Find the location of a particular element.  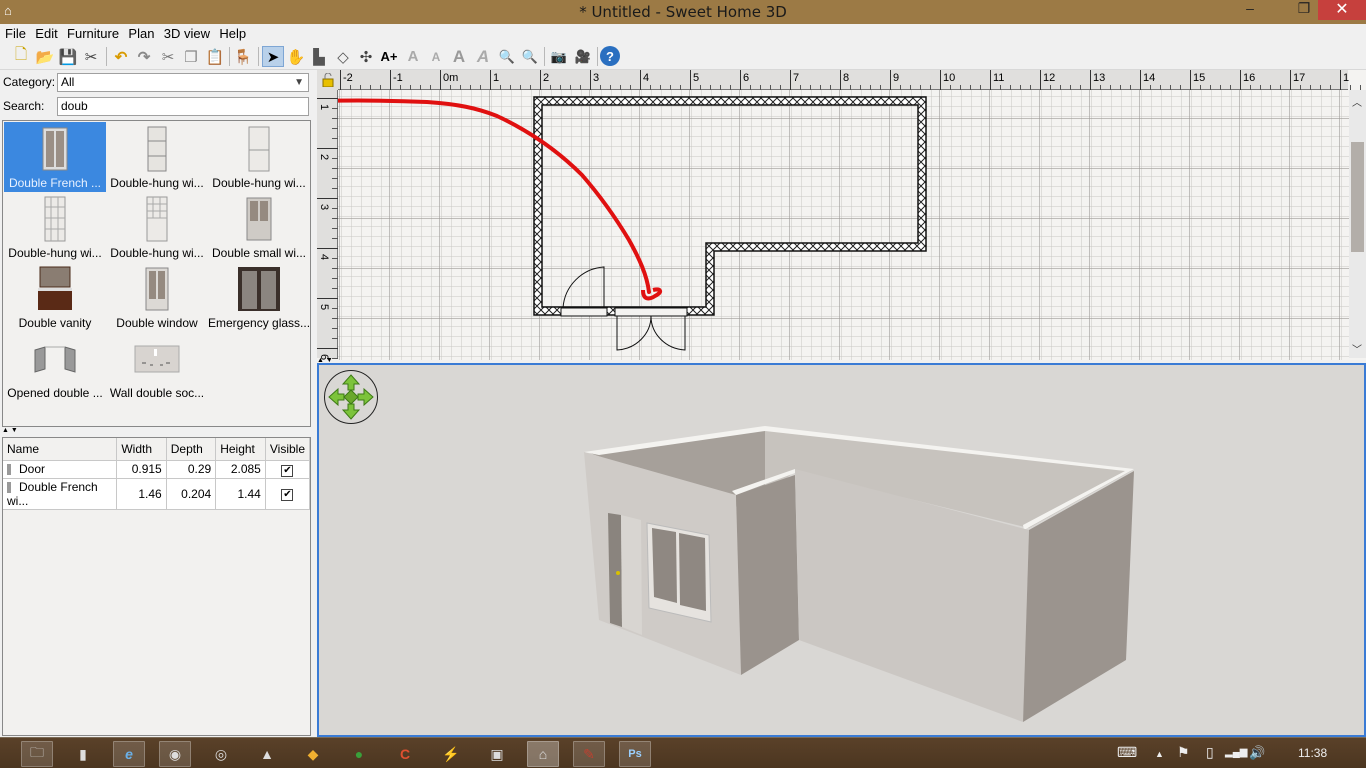

column-header-visible: Visible is located at coordinates (288, 449).